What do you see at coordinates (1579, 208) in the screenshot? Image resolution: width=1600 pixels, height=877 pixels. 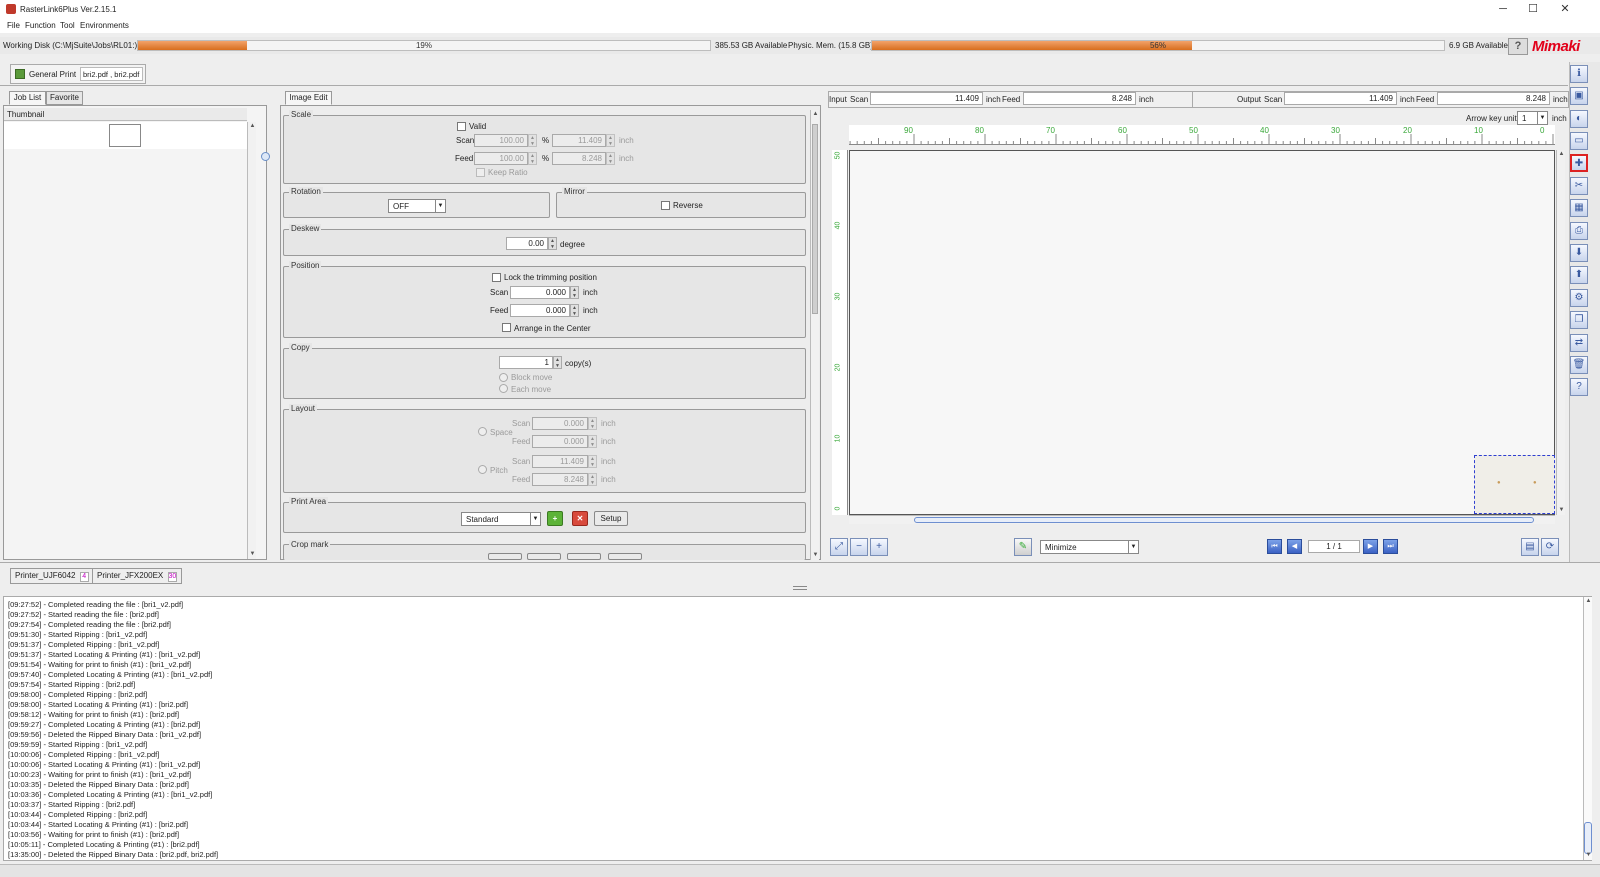 I see `print-icon: ▦` at bounding box center [1579, 208].